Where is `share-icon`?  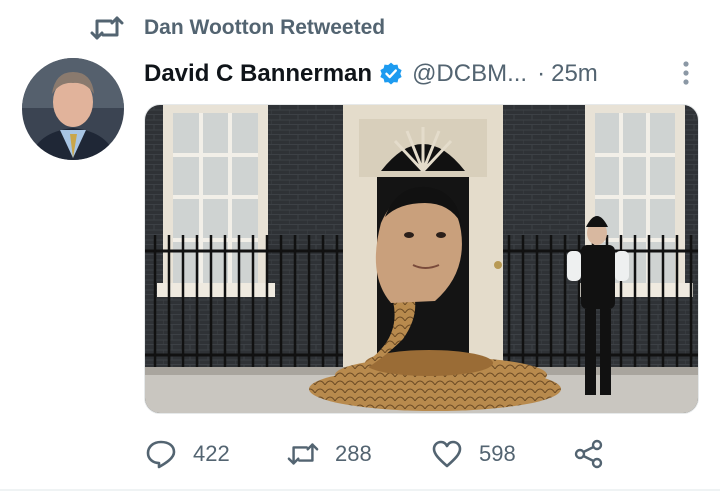
share-icon is located at coordinates (588, 454).